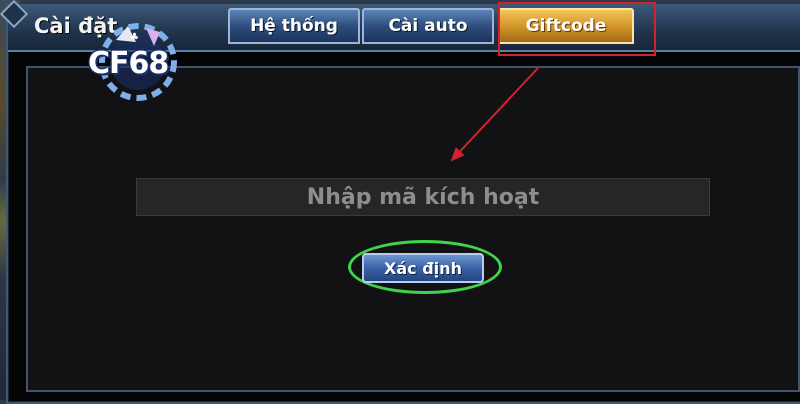 This screenshot has height=404, width=800. Describe the element at coordinates (577, 29) in the screenshot. I see `giftcode-tab-highlight` at that location.